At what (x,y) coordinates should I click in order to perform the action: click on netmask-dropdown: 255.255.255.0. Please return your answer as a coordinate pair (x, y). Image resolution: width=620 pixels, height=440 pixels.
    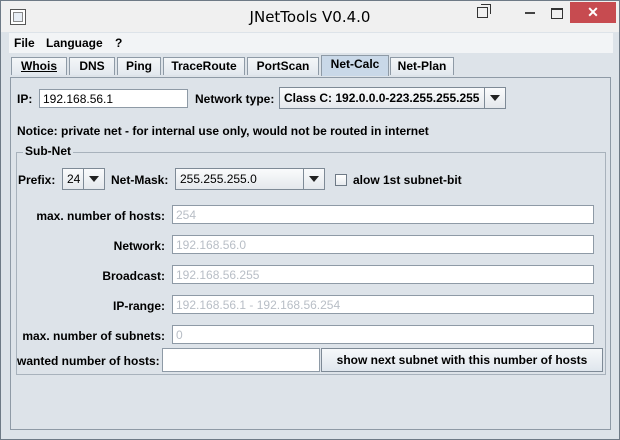
    Looking at the image, I should click on (250, 179).